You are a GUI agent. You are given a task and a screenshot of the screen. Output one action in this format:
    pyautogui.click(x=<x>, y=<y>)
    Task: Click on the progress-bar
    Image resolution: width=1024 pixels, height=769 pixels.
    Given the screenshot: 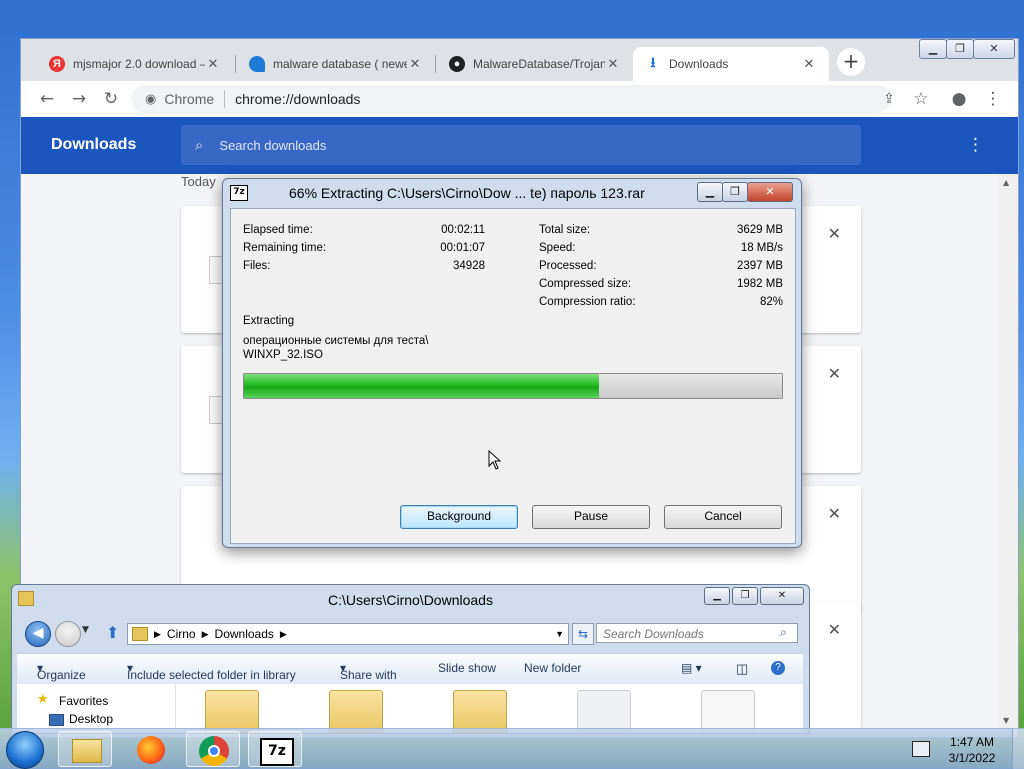 What is the action you would take?
    pyautogui.click(x=513, y=386)
    